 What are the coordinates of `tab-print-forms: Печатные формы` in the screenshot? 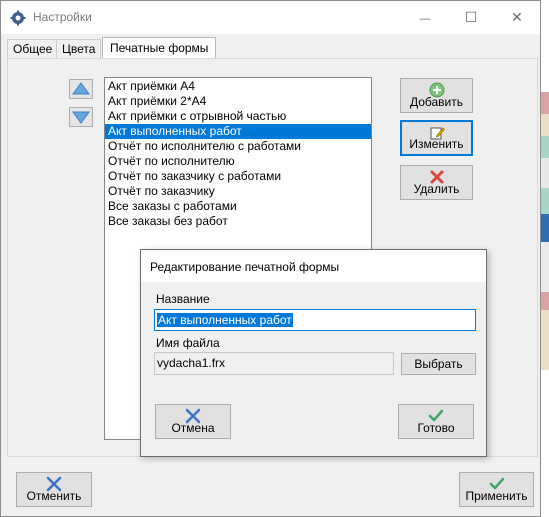 It's located at (159, 48).